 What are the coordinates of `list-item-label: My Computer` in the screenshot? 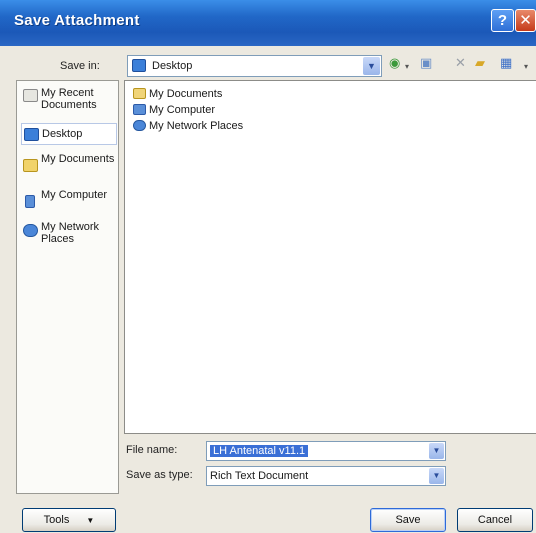 It's located at (182, 110).